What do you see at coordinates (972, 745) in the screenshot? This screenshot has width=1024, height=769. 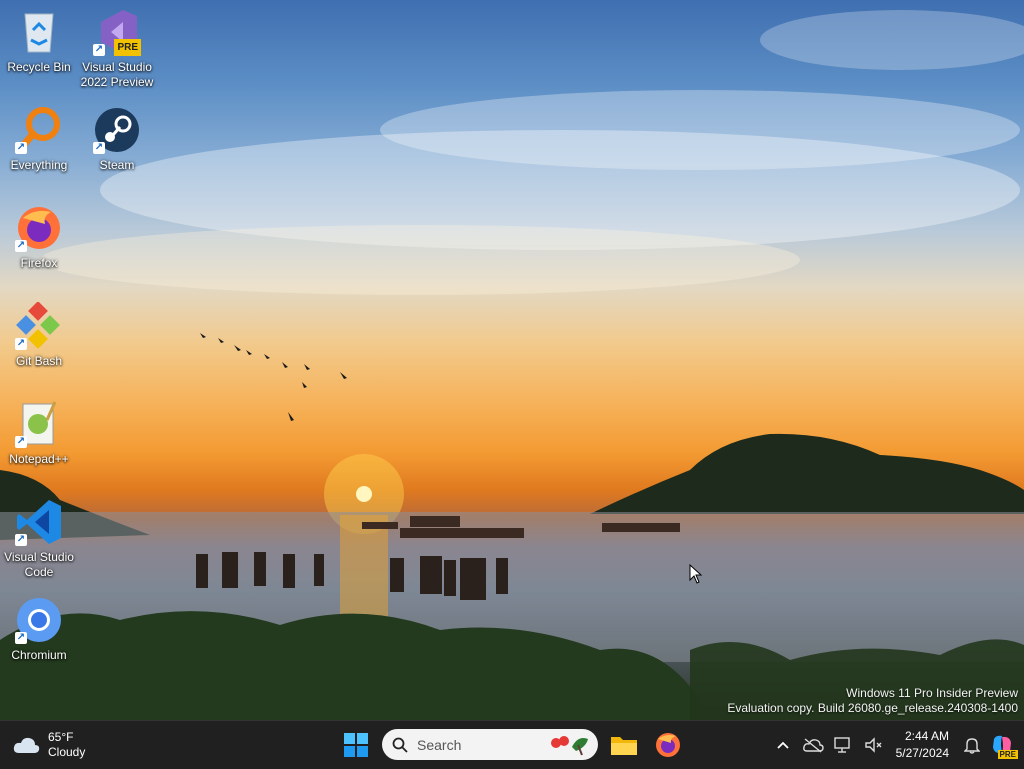 I see `notification-bell-icon` at bounding box center [972, 745].